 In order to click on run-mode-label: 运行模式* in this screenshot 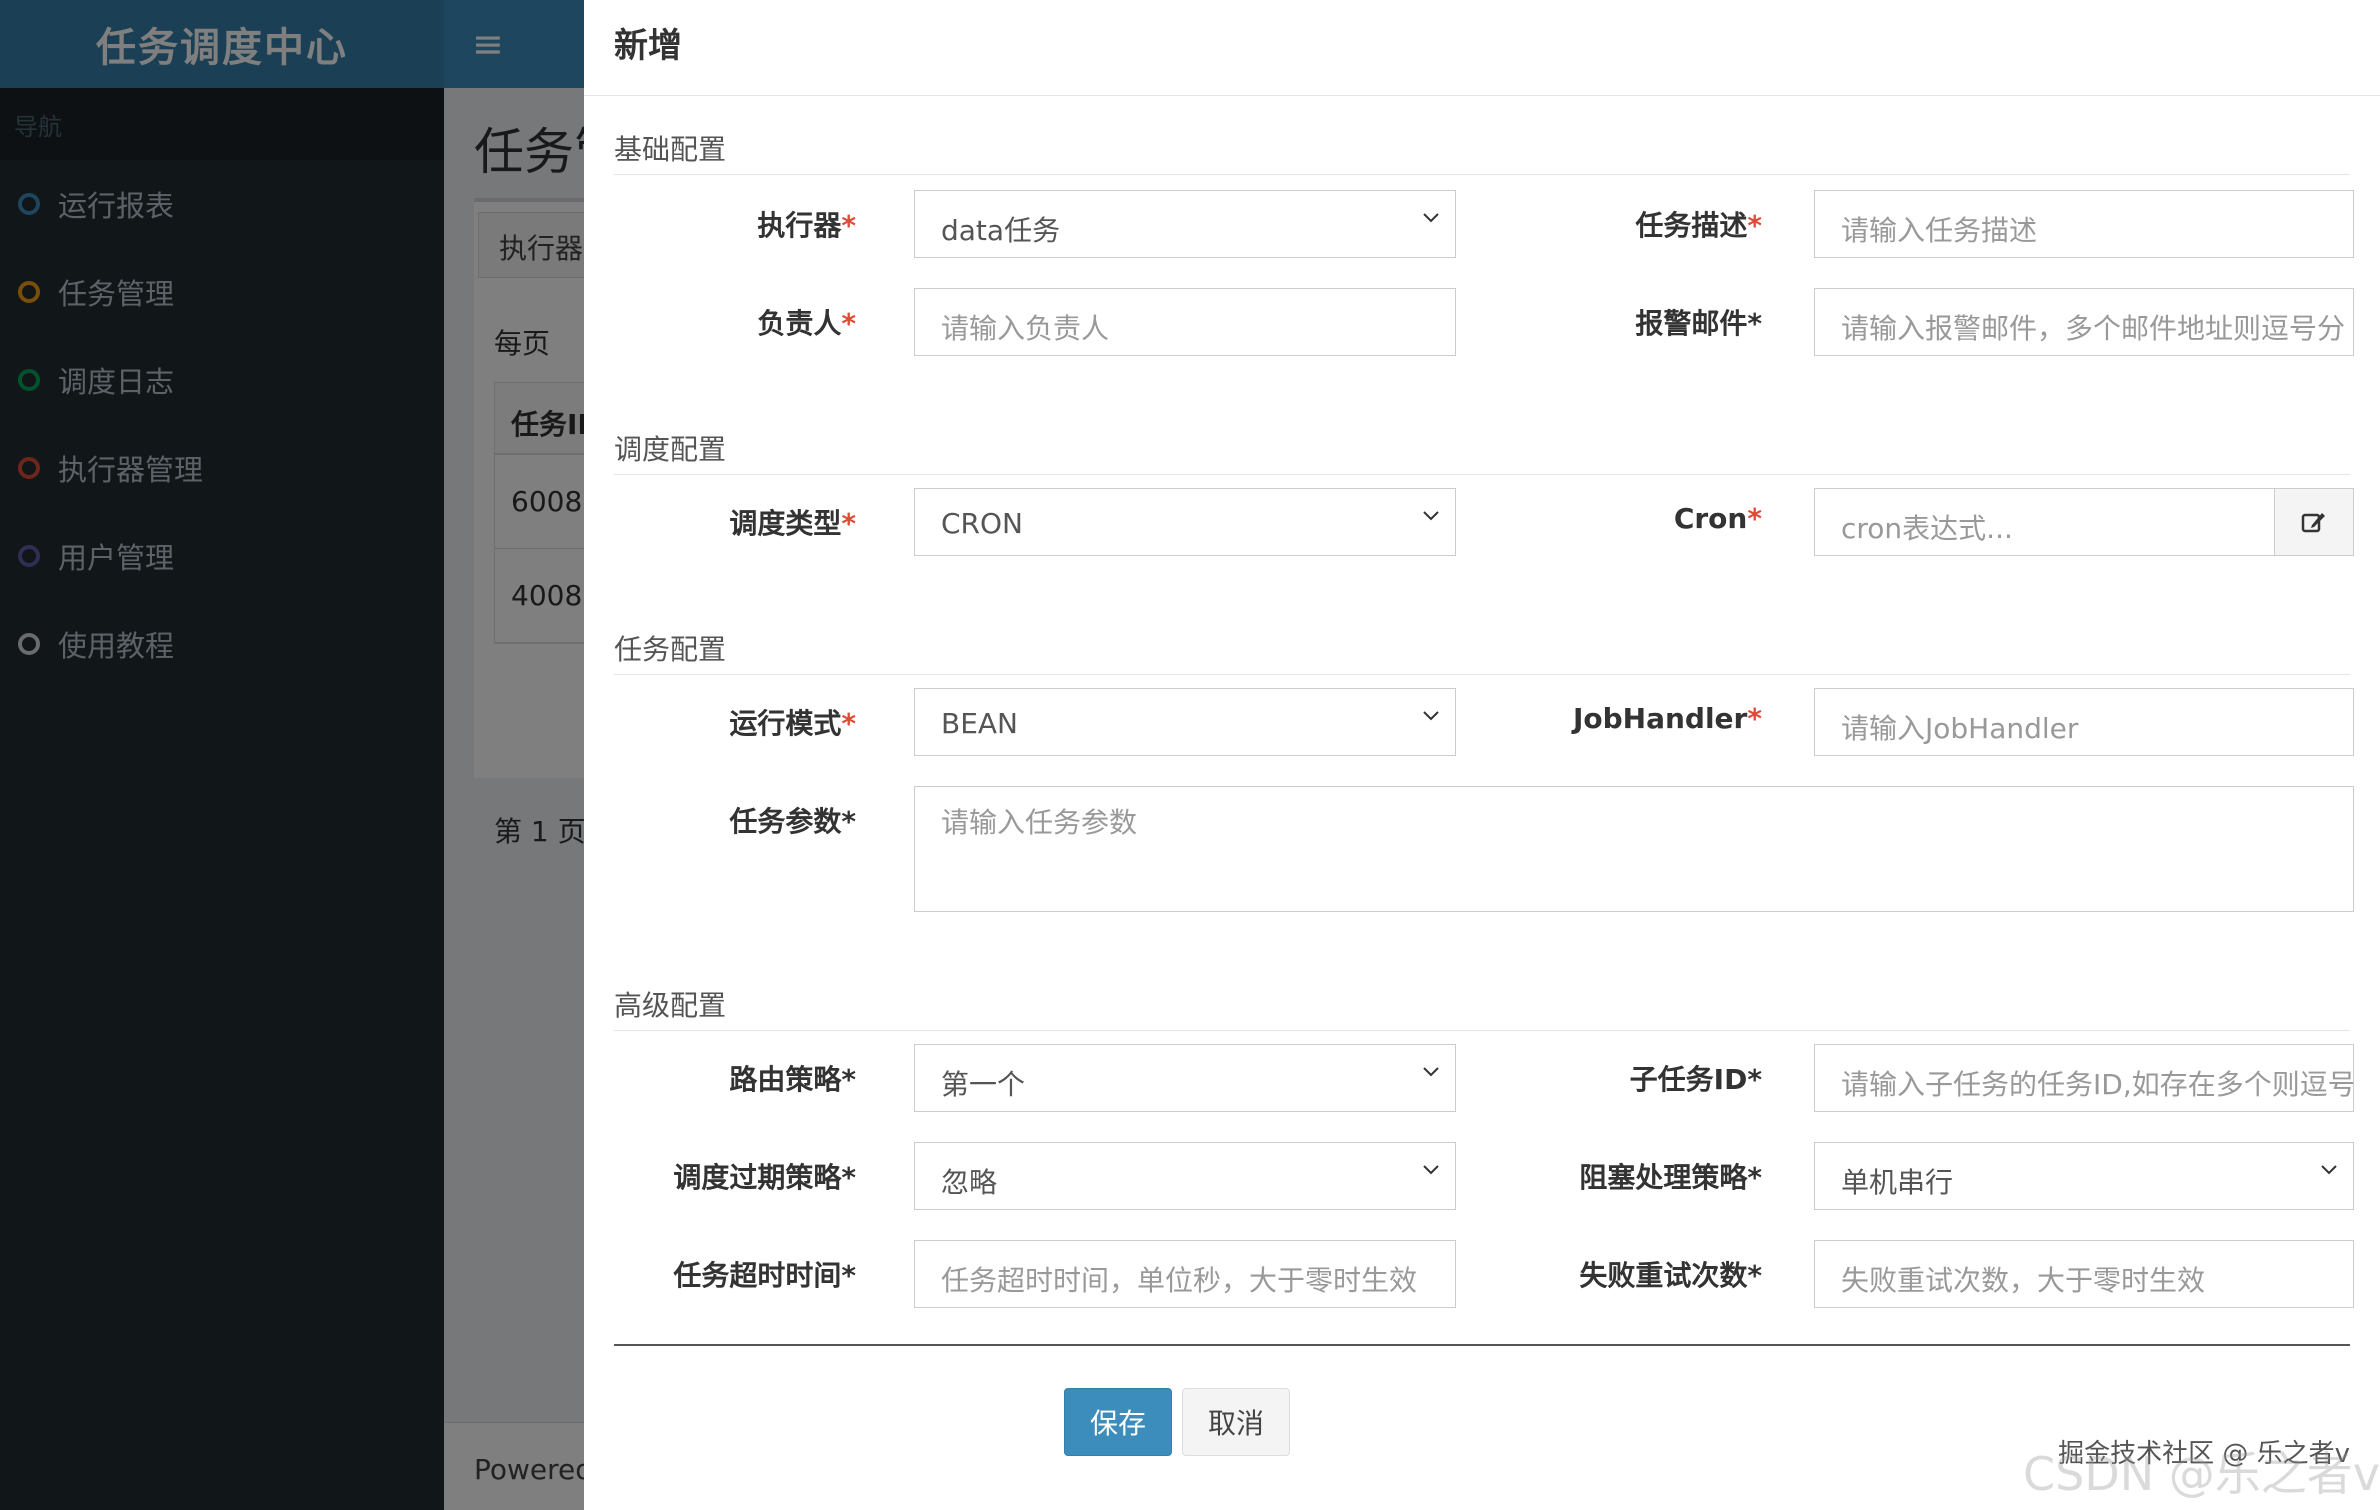, I will do `click(792, 723)`.